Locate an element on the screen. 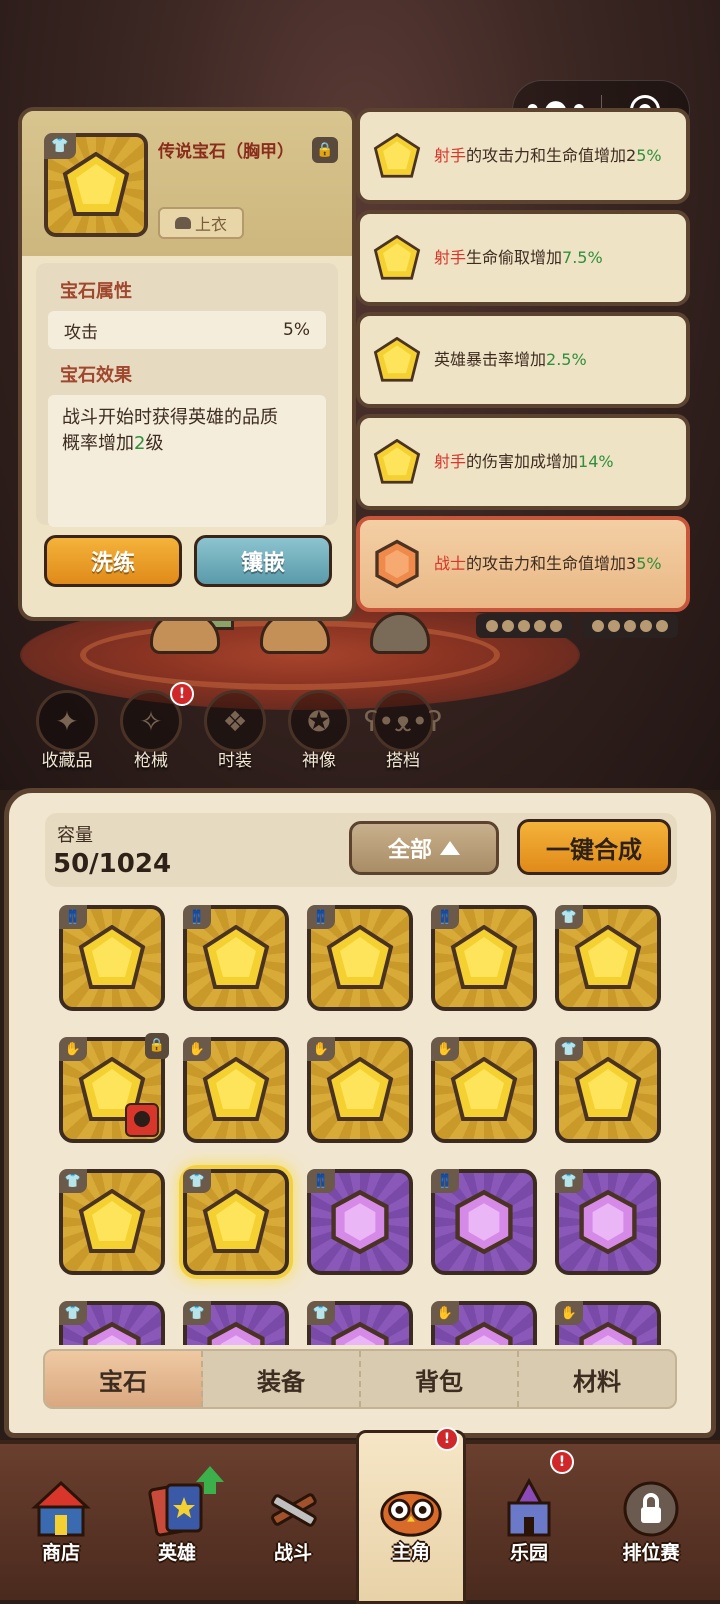 The height and width of the screenshot is (1604, 720). castle-icon is located at coordinates (529, 1509).